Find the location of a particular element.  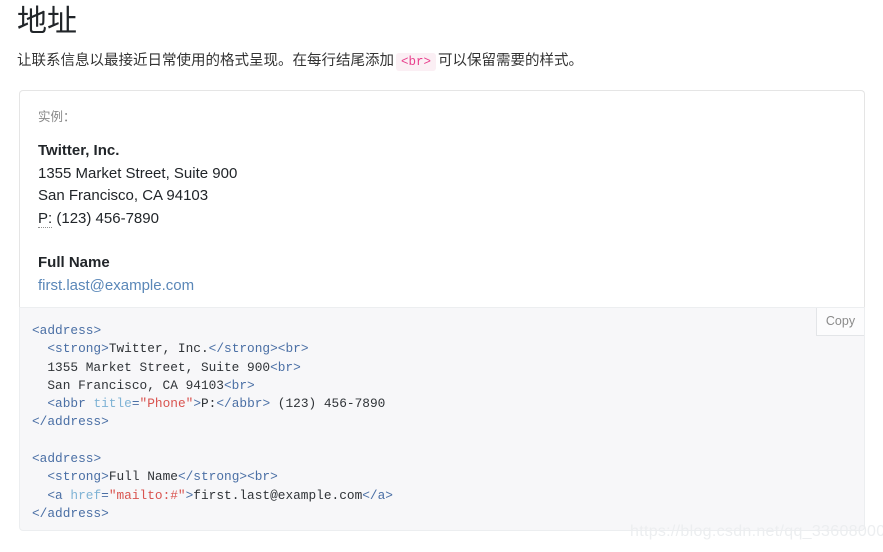

lead-paragraph: 让联系信息以最接近日常使用的格式呈现。在每行结尾添加 <br> 可以保留需要的样式。 is located at coordinates (300, 62).